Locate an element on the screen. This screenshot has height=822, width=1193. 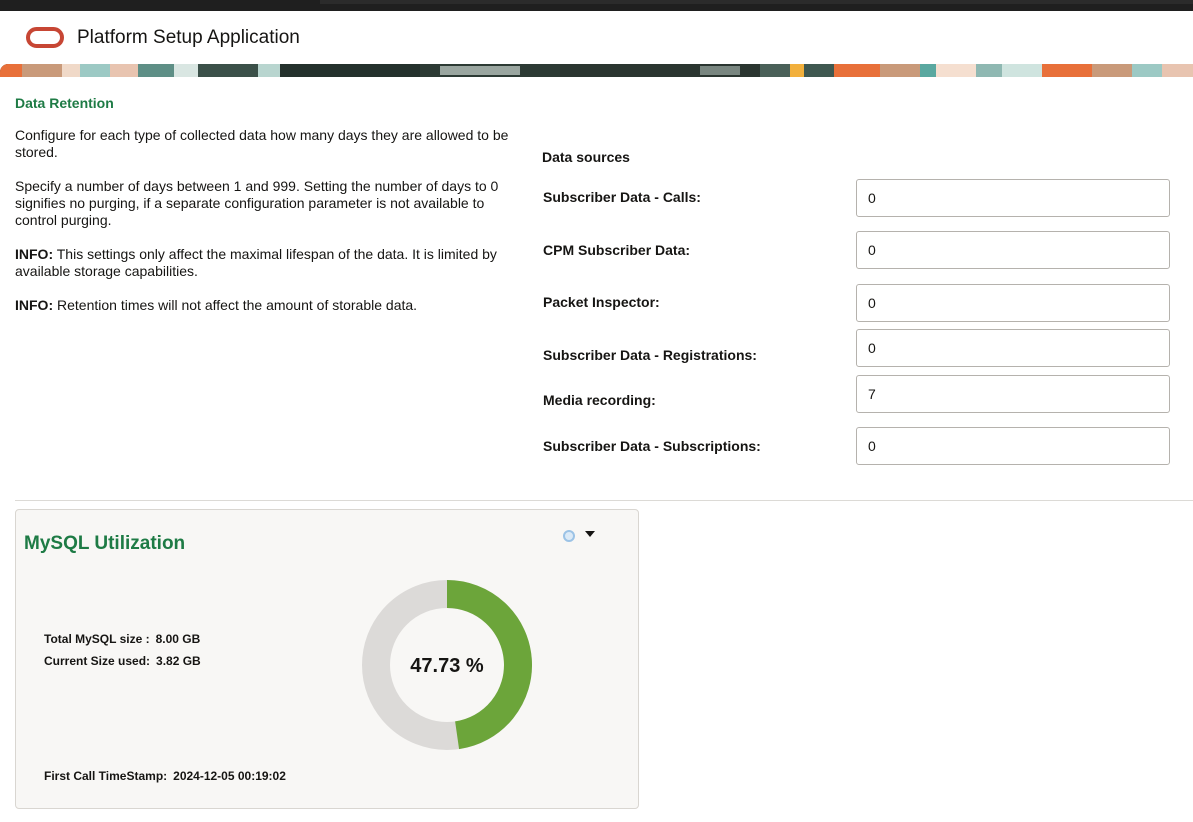
refresh-indicator-icon is located at coordinates (569, 536).